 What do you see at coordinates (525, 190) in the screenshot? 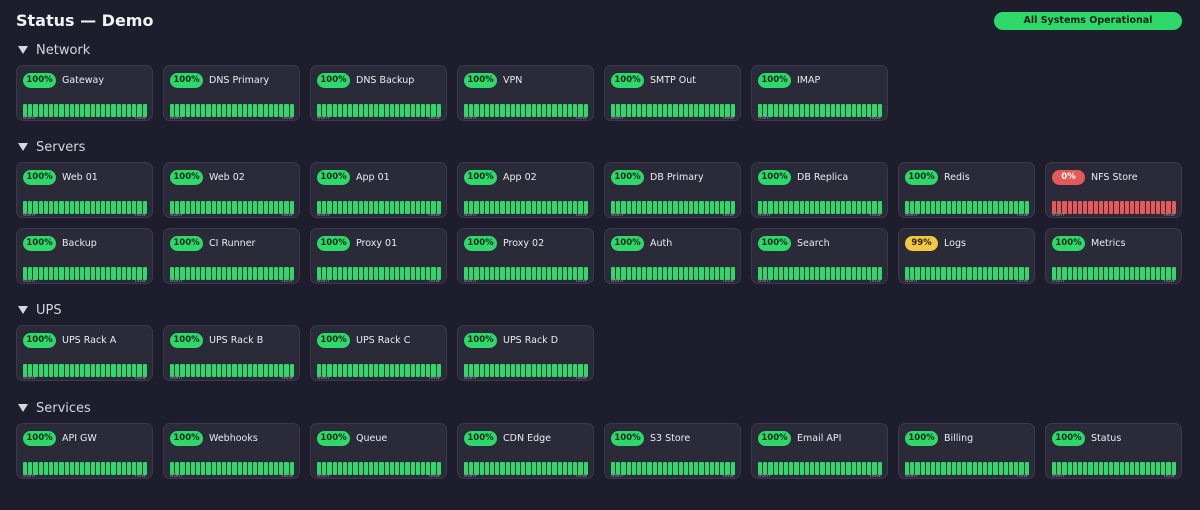
I see `monitor-card: 100% App 02 60m now` at bounding box center [525, 190].